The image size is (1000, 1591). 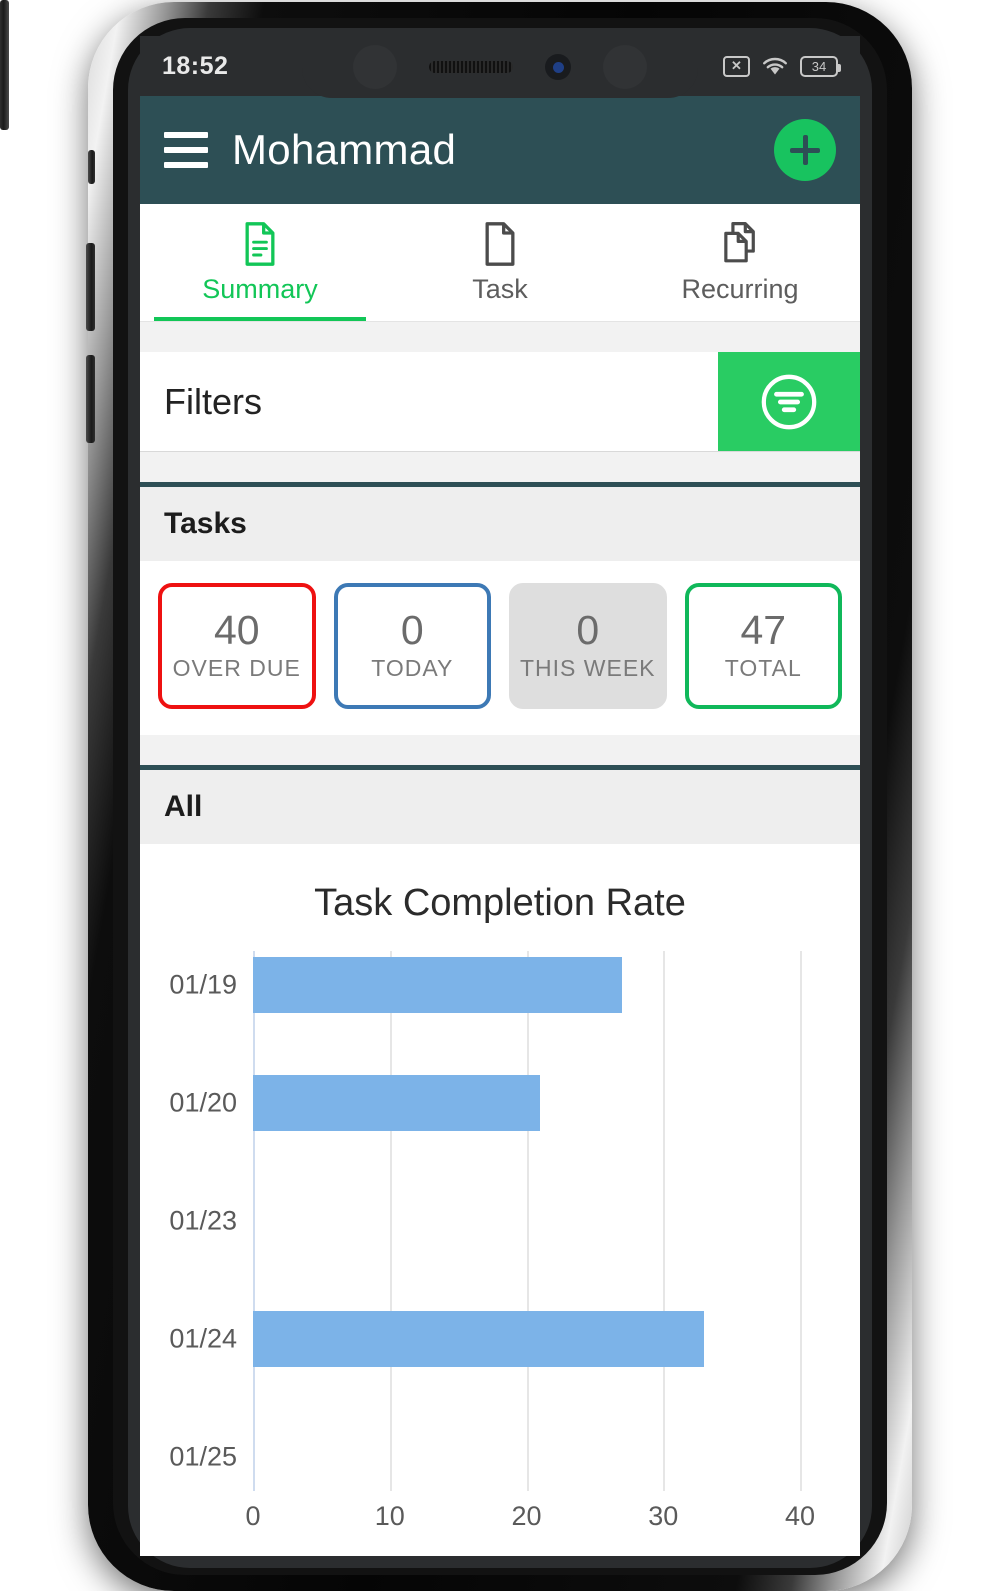 I want to click on stat-card-over-due: 40 OVER DUE, so click(x=237, y=646).